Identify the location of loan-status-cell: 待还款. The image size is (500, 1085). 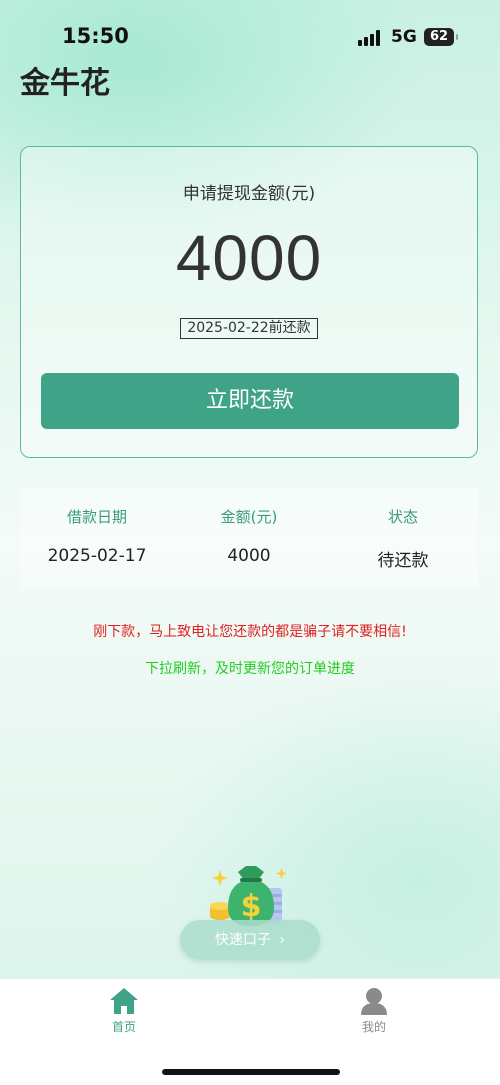
(403, 561).